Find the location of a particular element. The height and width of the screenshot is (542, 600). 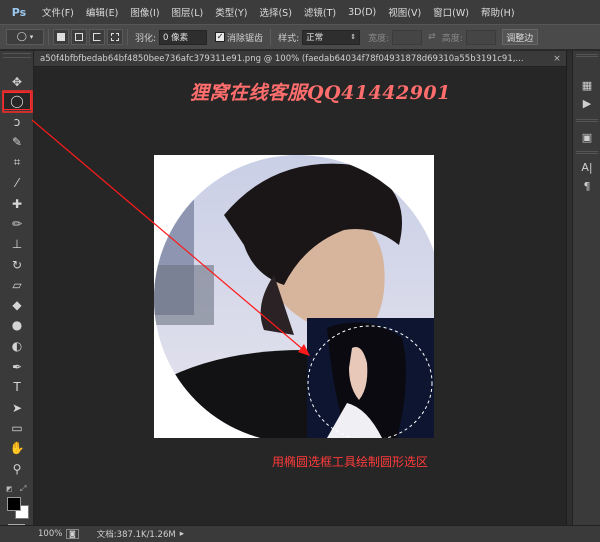

crop-icon: ⌗ is located at coordinates (17, 161).